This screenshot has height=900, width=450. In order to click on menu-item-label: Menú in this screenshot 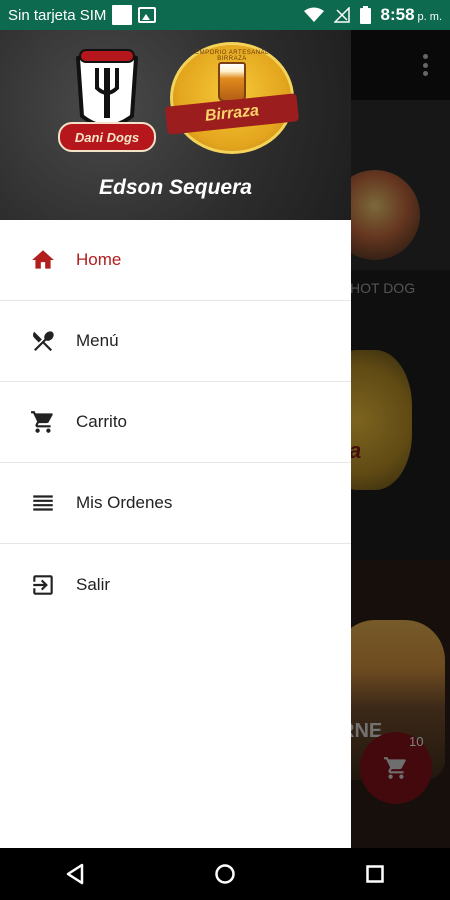, I will do `click(97, 340)`.